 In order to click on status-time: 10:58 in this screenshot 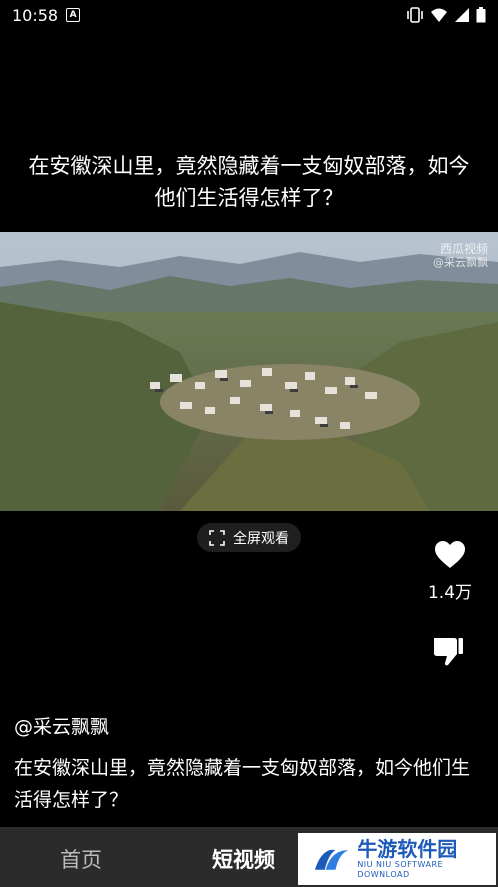, I will do `click(35, 15)`.